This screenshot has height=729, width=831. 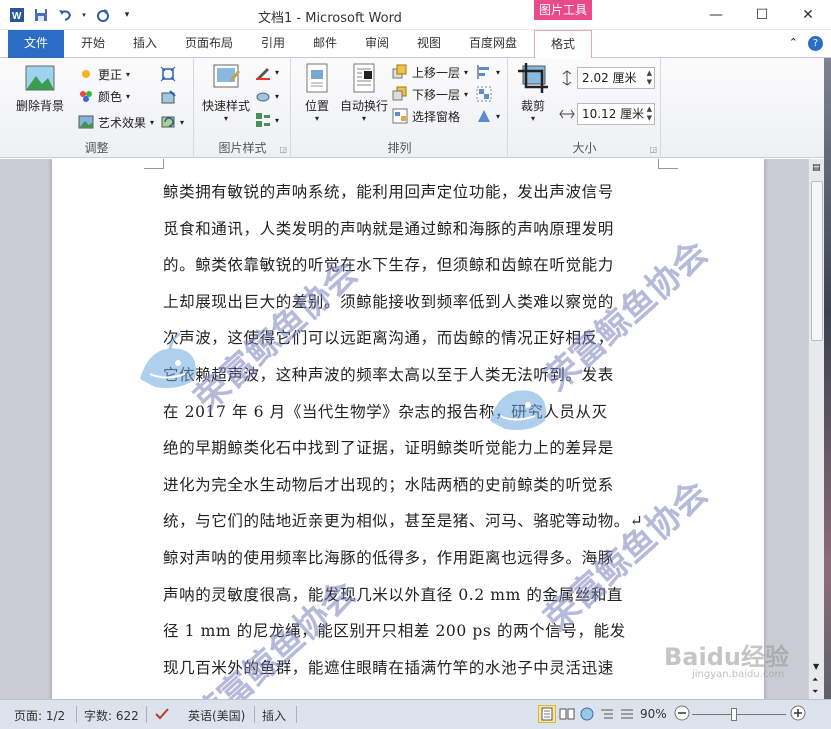 What do you see at coordinates (225, 106) in the screenshot?
I see `quick-styles-label: 快速样式` at bounding box center [225, 106].